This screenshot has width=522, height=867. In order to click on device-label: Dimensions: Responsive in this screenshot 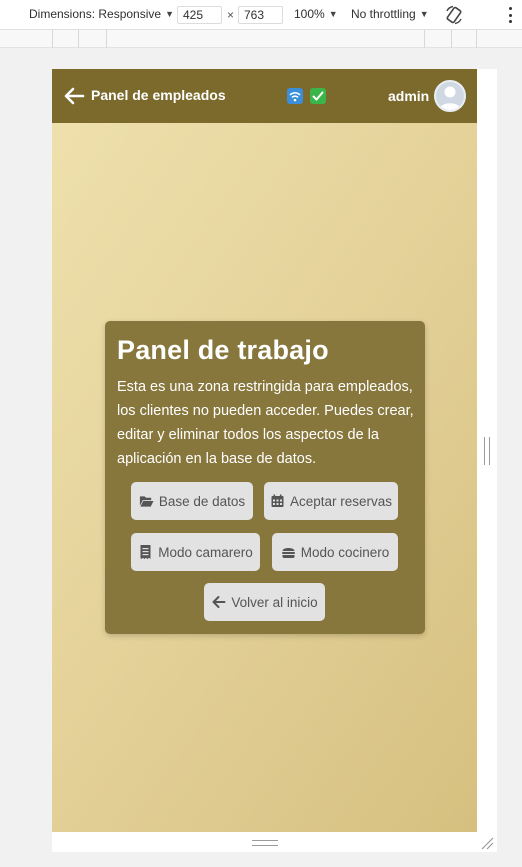, I will do `click(95, 14)`.